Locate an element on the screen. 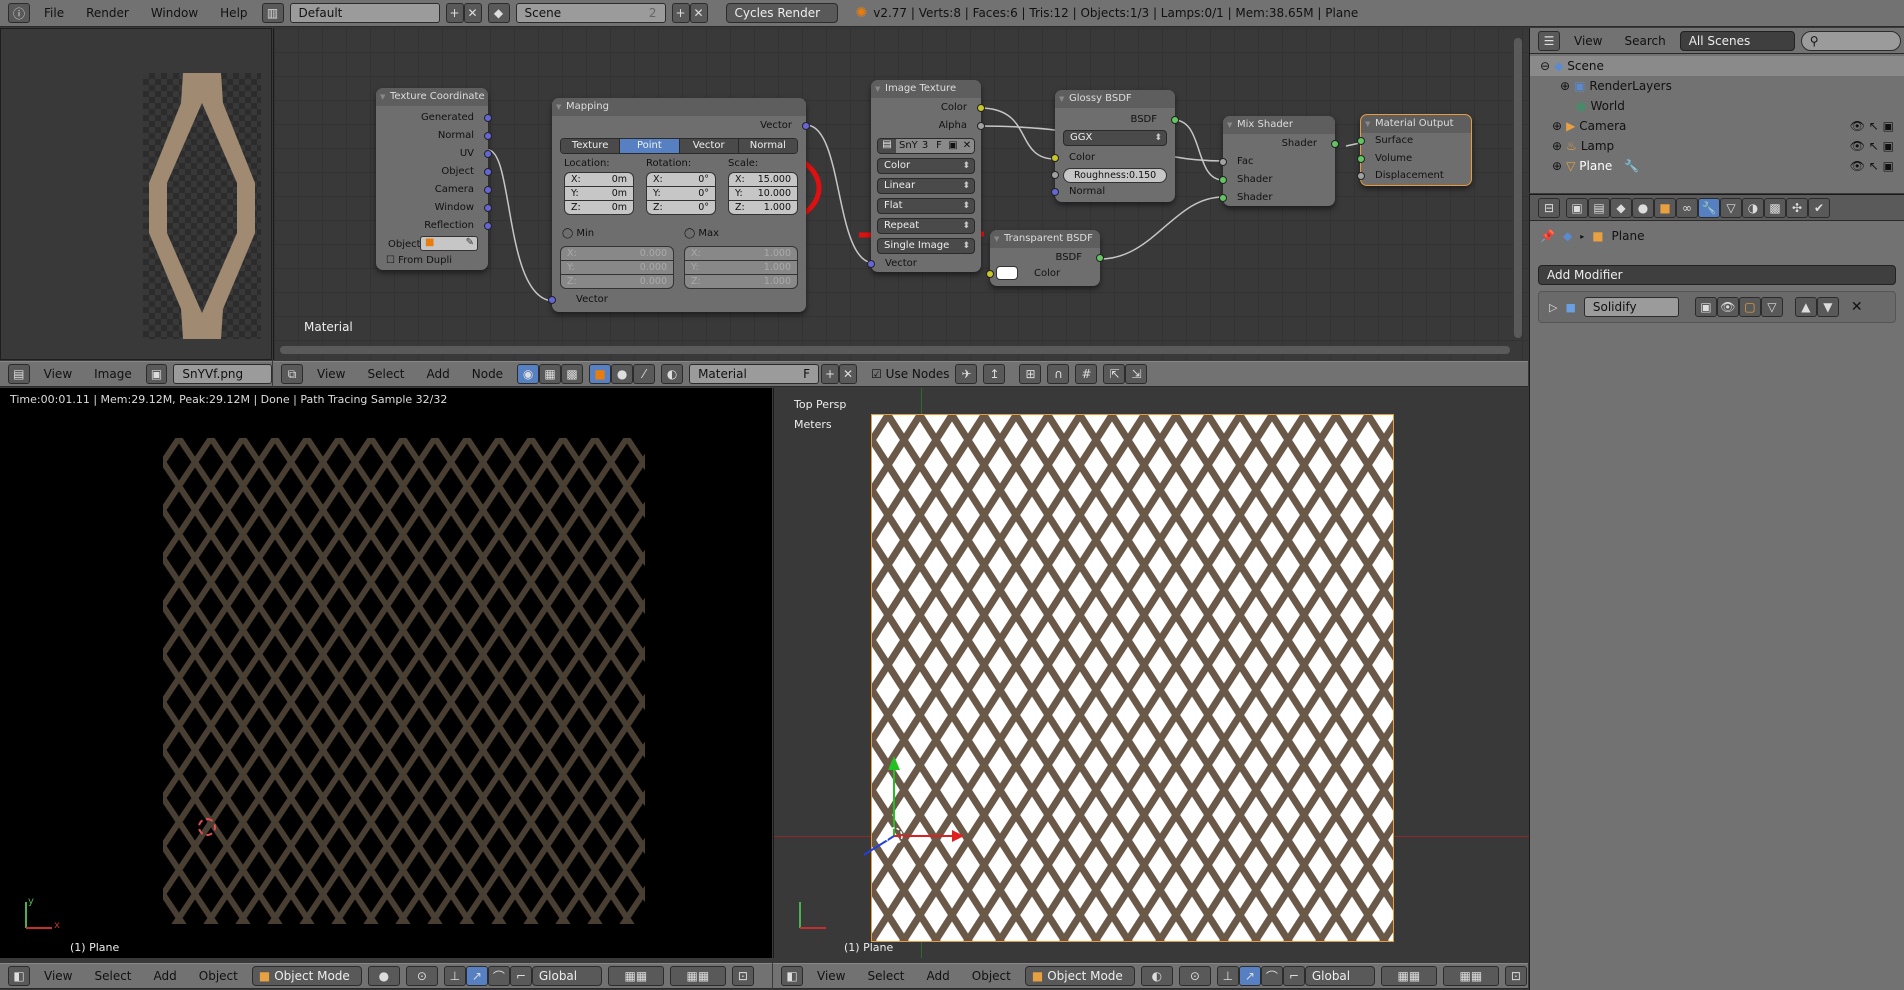 The image size is (1904, 990). distribution-select: GGX is located at coordinates (1115, 138).